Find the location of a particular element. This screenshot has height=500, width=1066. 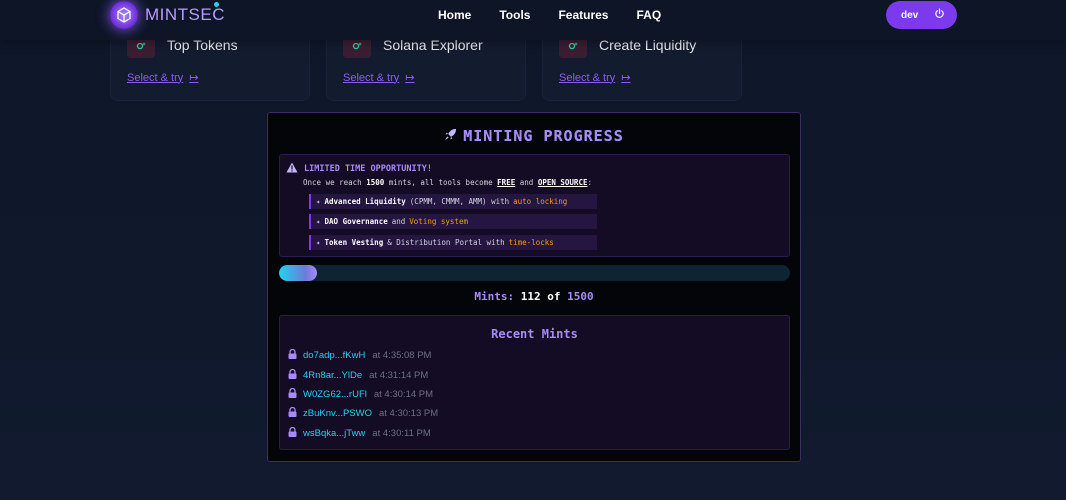

feature-highlight: time-locks is located at coordinates (531, 242).